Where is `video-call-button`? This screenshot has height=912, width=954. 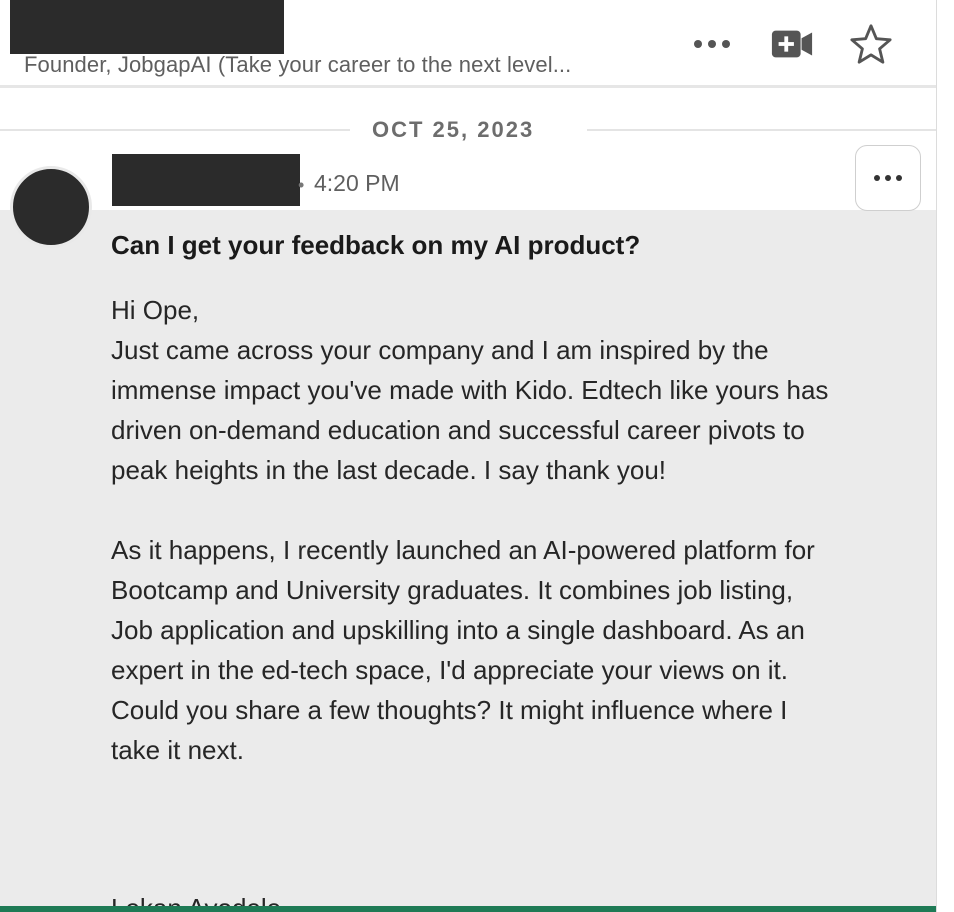 video-call-button is located at coordinates (792, 44).